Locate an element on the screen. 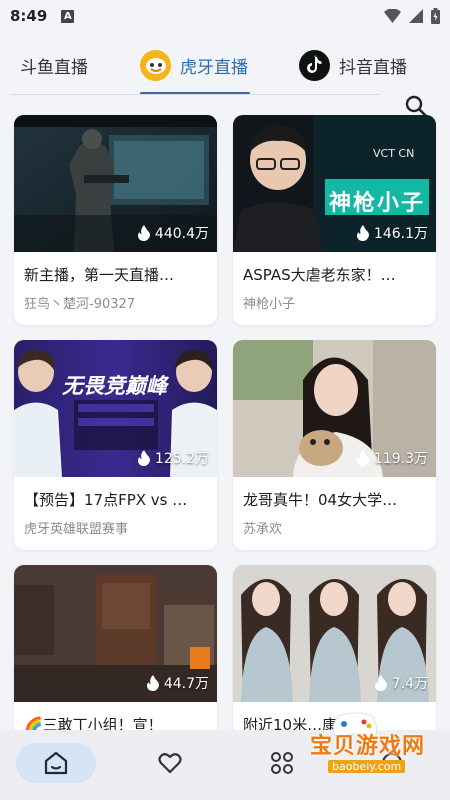 The image size is (450, 800). wifi-icon is located at coordinates (392, 16).